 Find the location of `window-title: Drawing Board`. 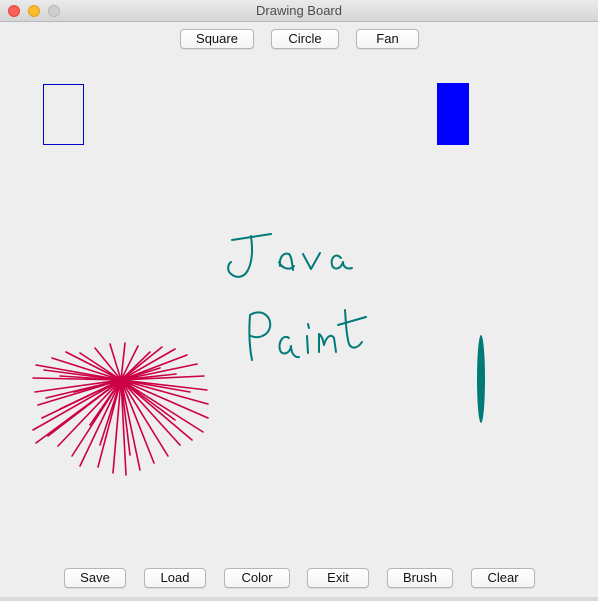

window-title: Drawing Board is located at coordinates (299, 10).